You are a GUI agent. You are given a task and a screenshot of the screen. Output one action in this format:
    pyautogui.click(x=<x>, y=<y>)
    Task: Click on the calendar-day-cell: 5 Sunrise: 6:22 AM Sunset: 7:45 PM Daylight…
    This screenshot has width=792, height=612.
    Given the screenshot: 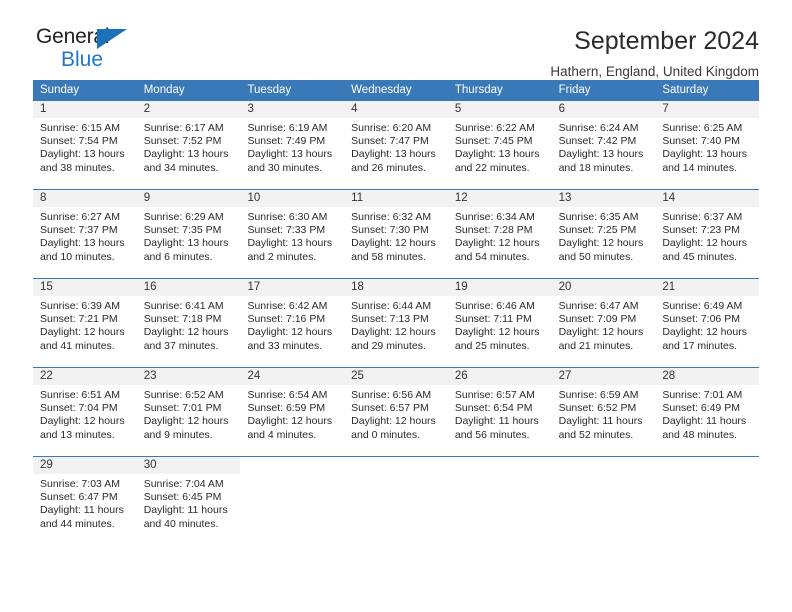 What is the action you would take?
    pyautogui.click(x=499, y=145)
    